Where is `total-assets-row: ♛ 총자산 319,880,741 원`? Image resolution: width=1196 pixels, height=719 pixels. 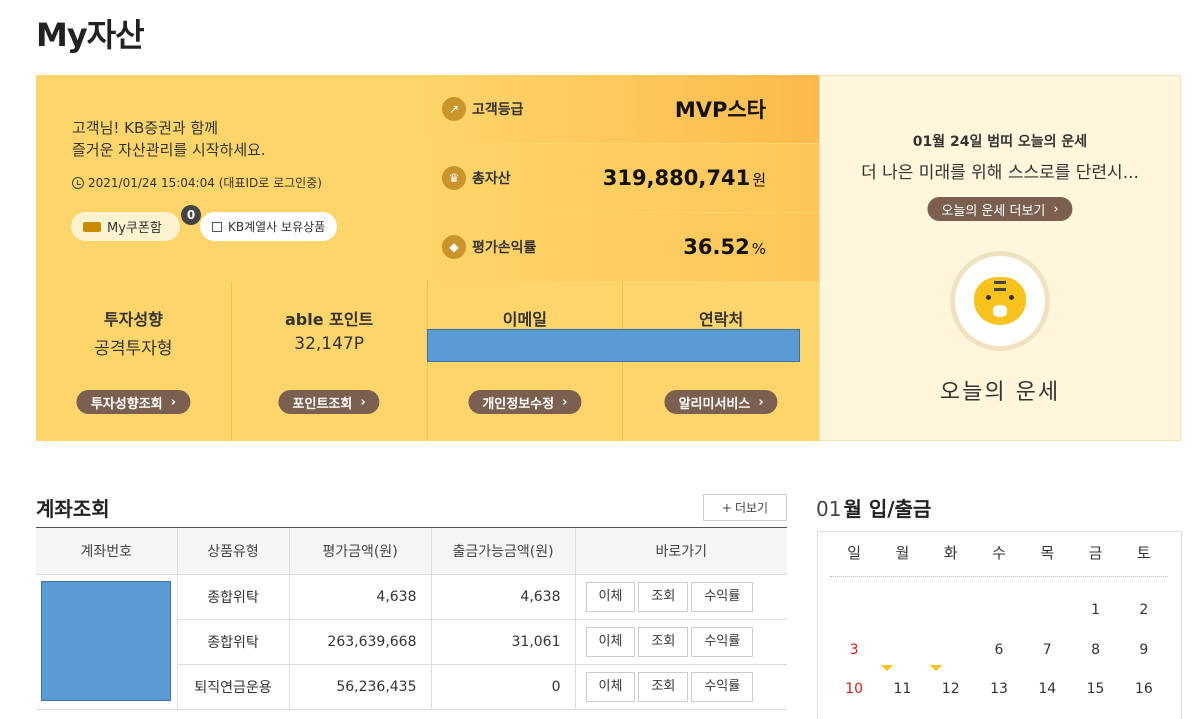 total-assets-row: ♛ 총자산 319,880,741 원 is located at coordinates (623, 178).